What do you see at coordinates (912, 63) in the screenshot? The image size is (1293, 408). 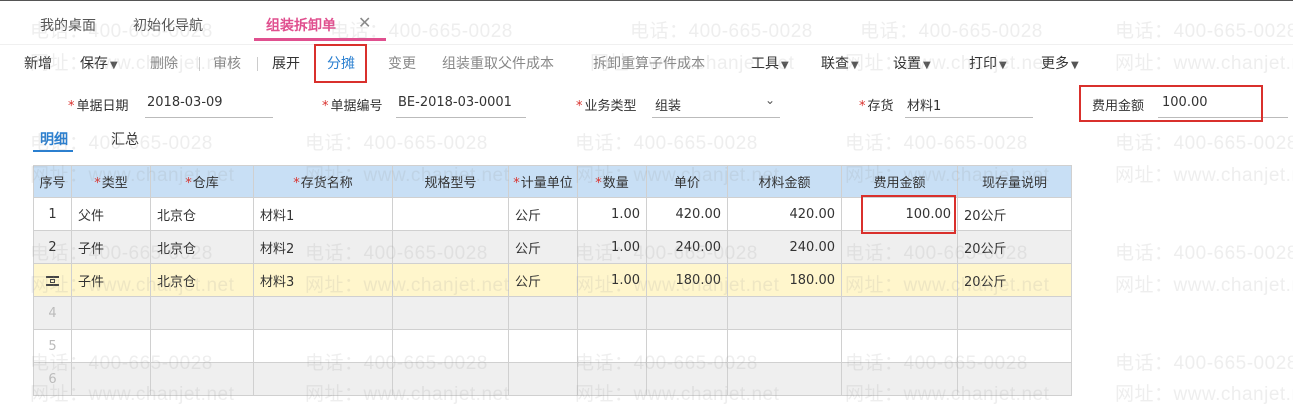 I see `settings-menu: 设置 ▼` at bounding box center [912, 63].